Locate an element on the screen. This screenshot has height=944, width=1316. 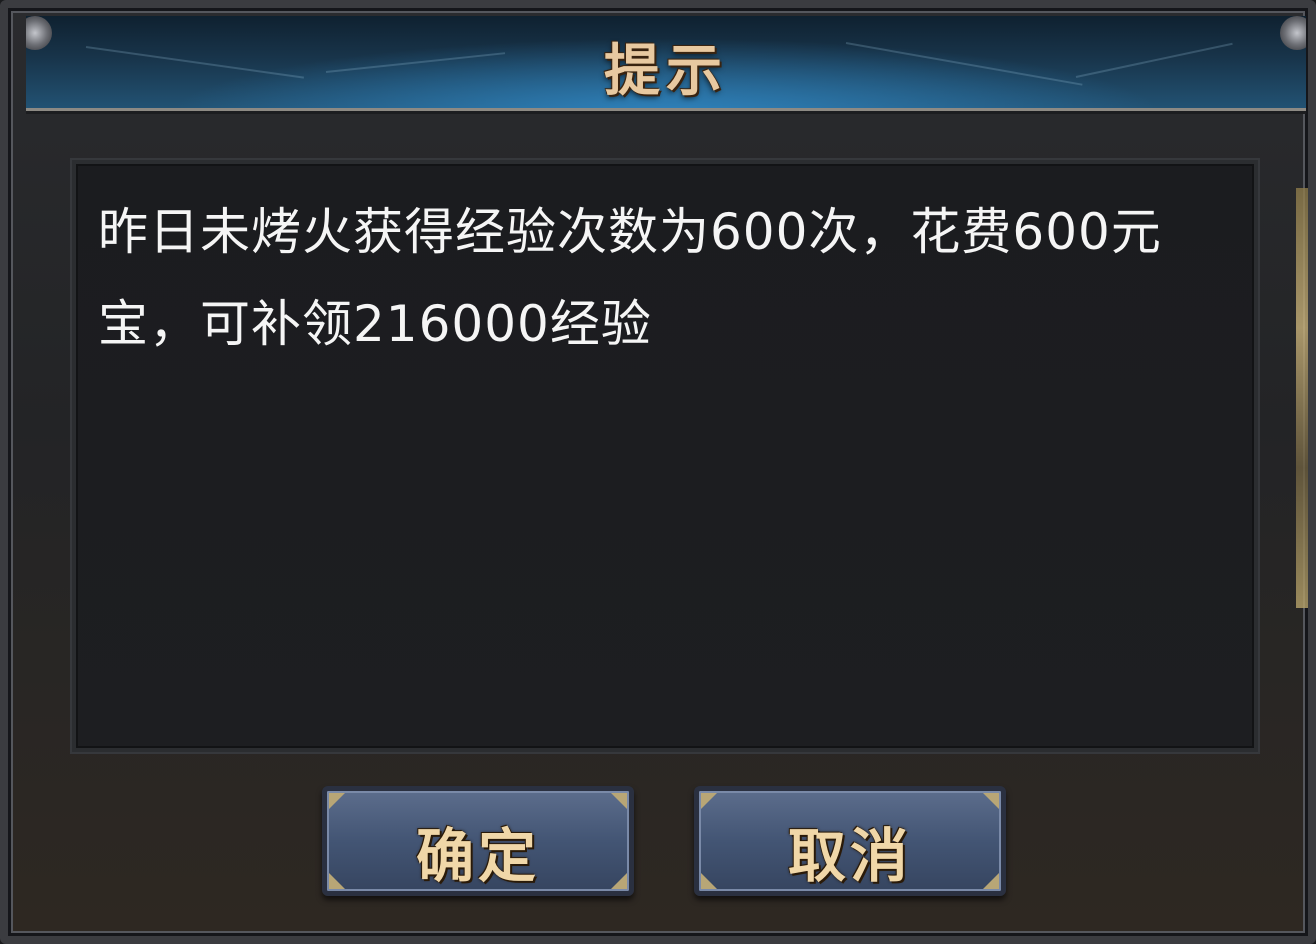
cancel-button-label: 取消 is located at coordinates (849, 856).